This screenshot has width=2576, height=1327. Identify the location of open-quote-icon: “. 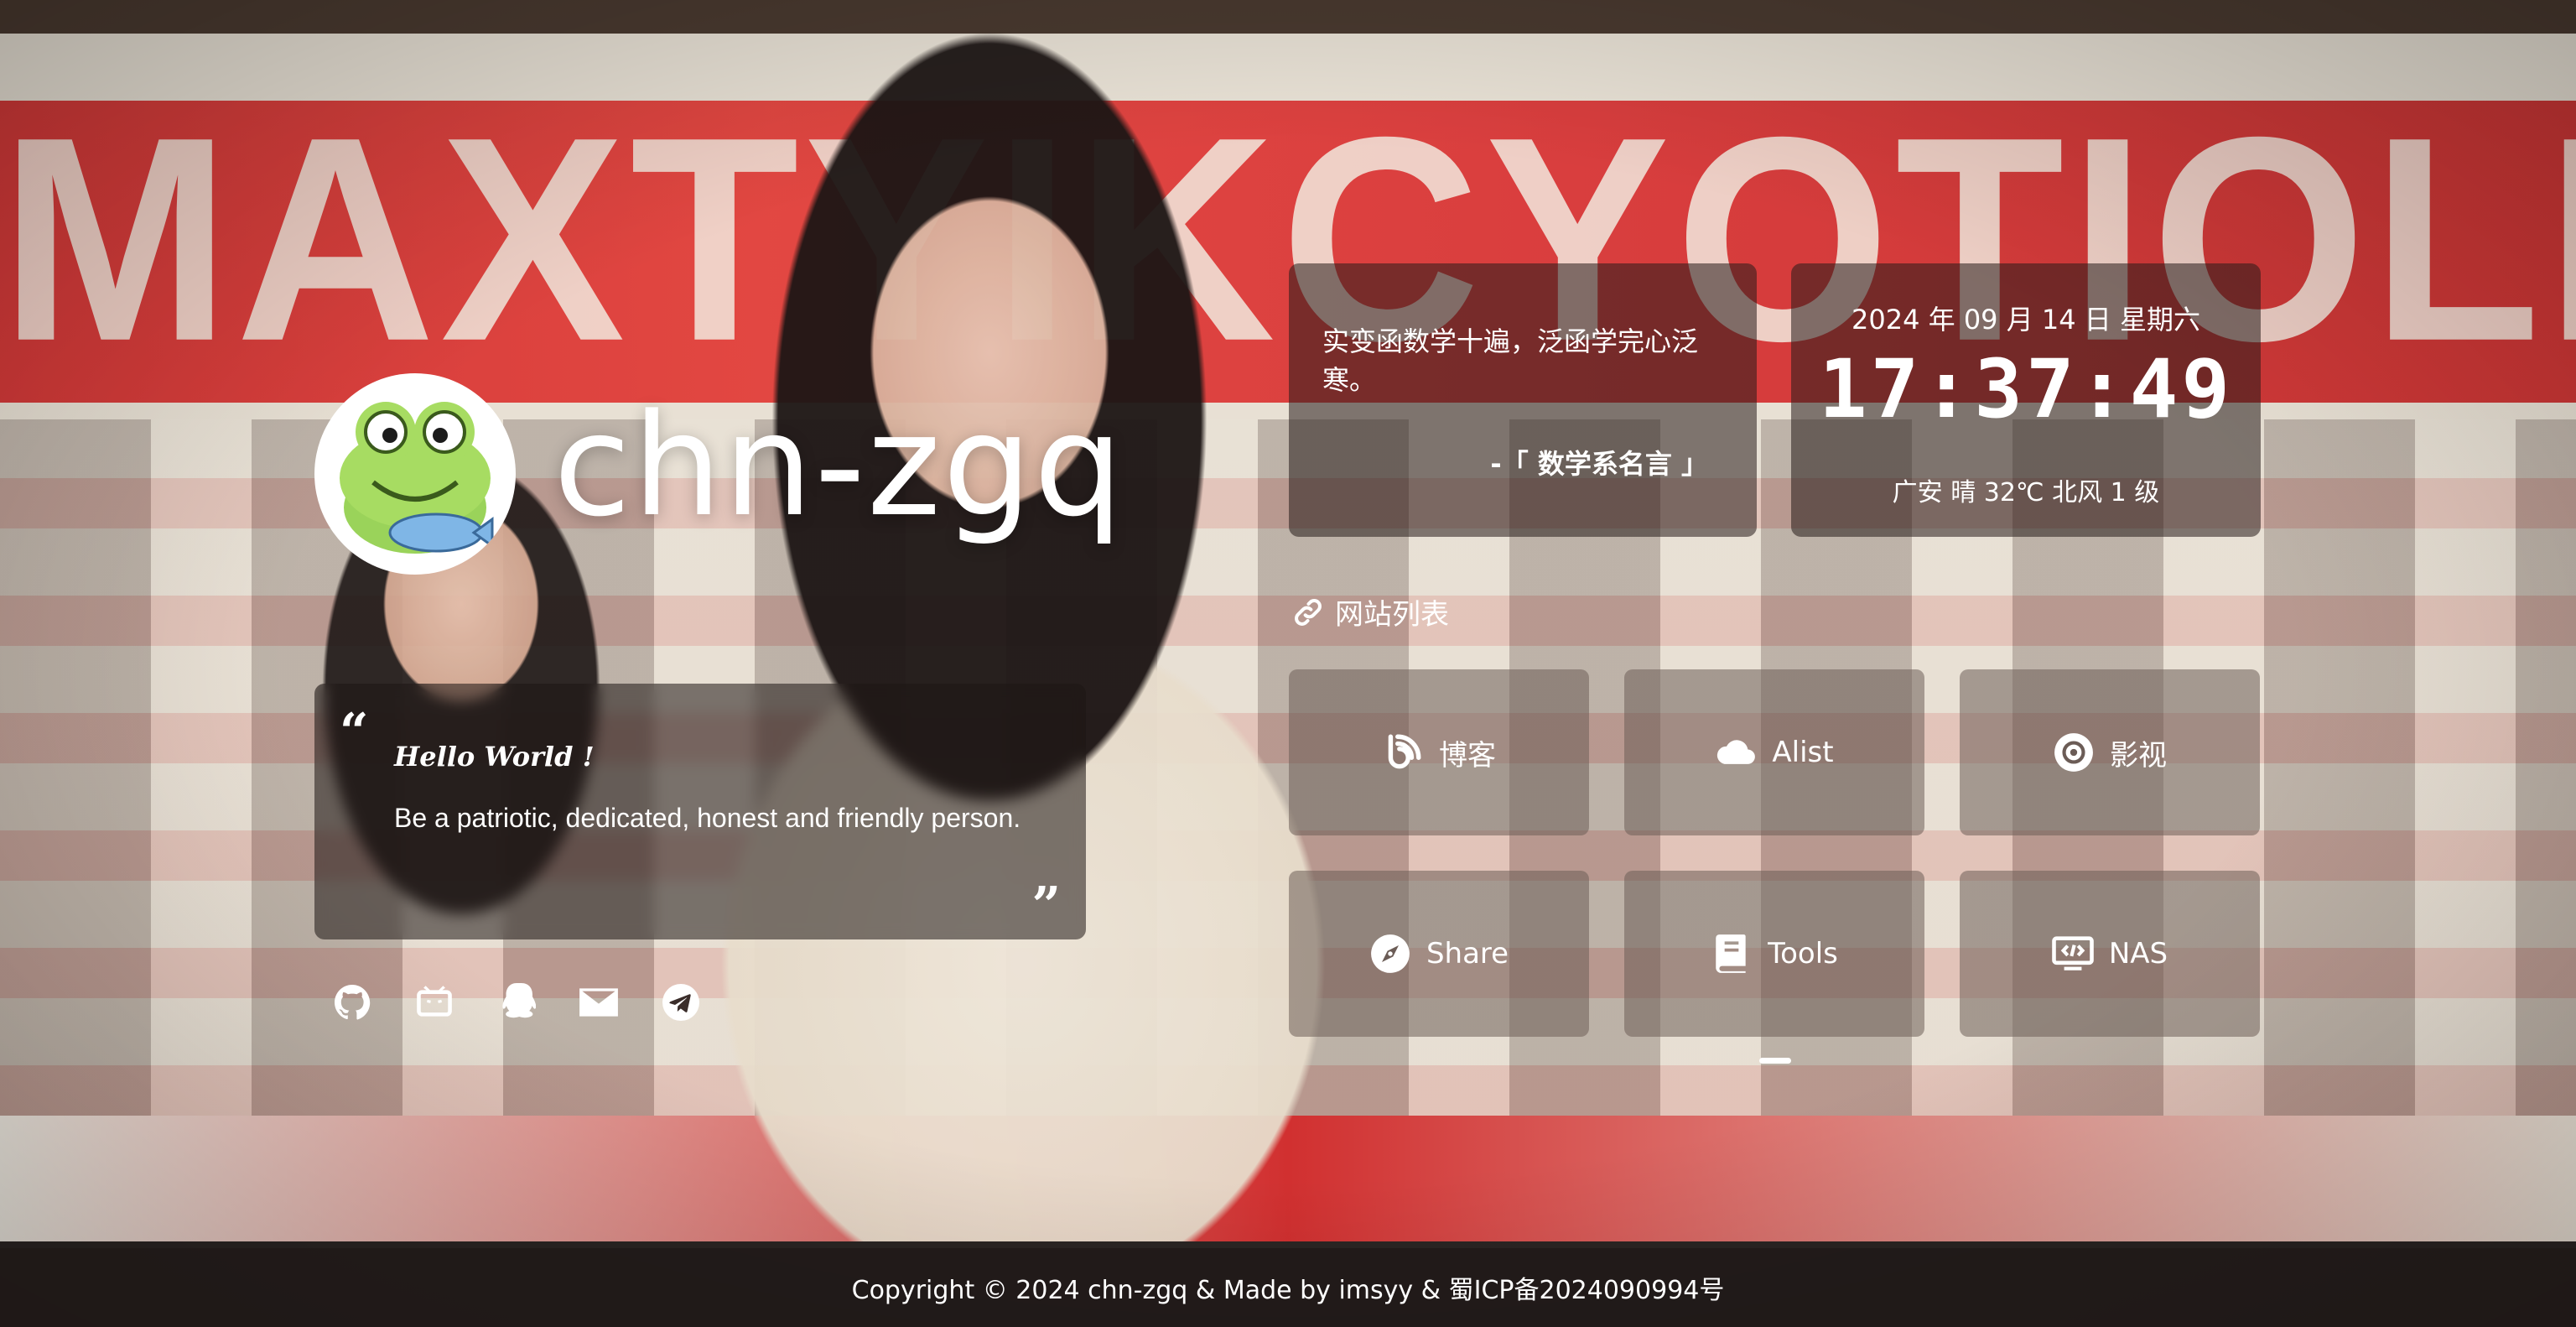
(354, 732).